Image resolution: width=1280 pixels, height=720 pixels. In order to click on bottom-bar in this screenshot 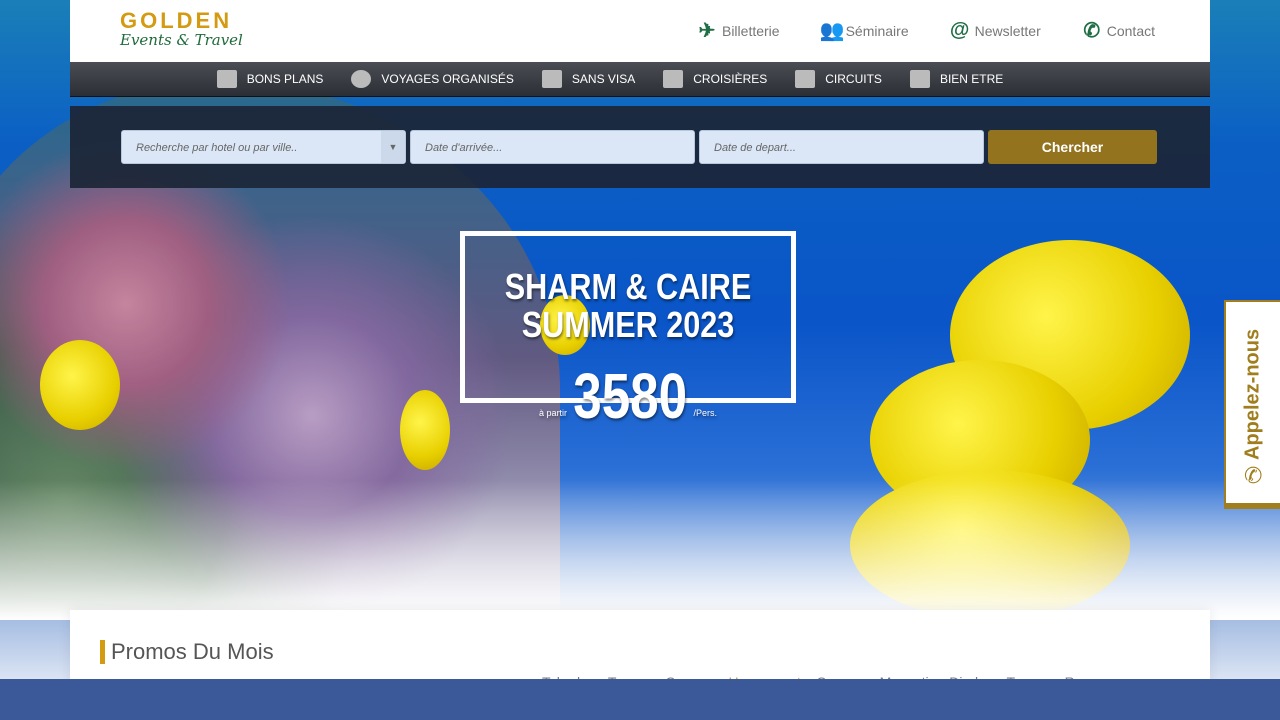, I will do `click(640, 699)`.